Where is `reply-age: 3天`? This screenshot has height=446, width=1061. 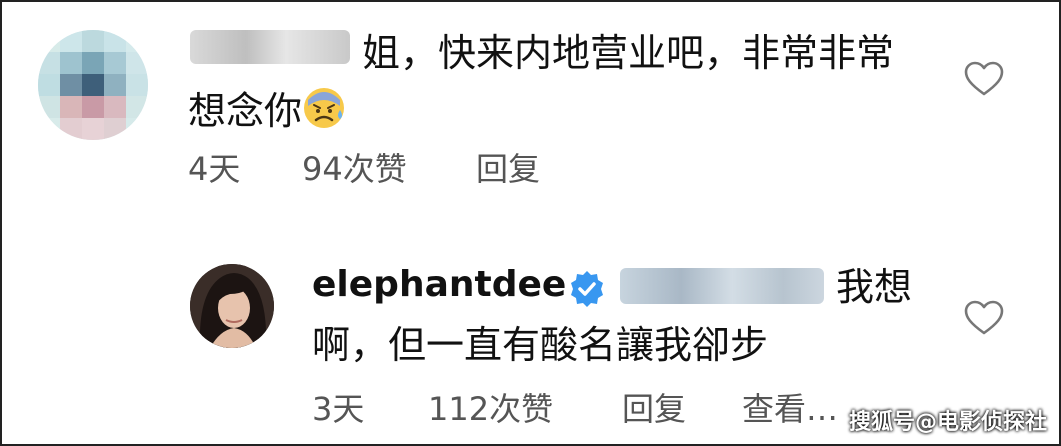
reply-age: 3天 is located at coordinates (338, 409).